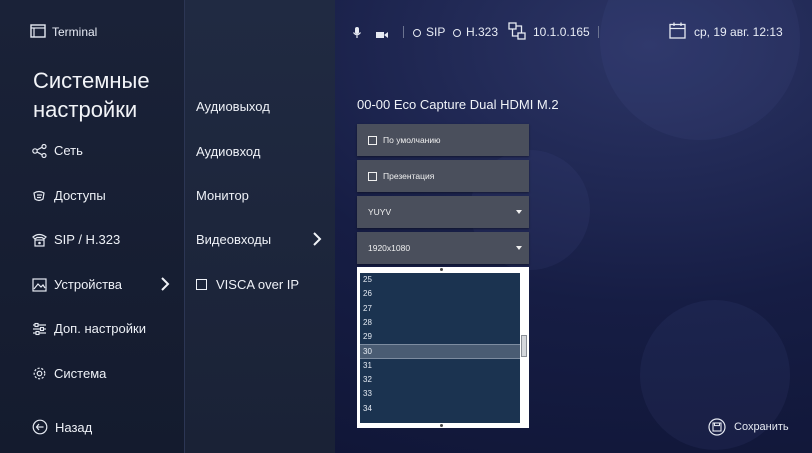 This screenshot has width=812, height=453. Describe the element at coordinates (440, 366) in the screenshot. I see `list-item: 31` at that location.